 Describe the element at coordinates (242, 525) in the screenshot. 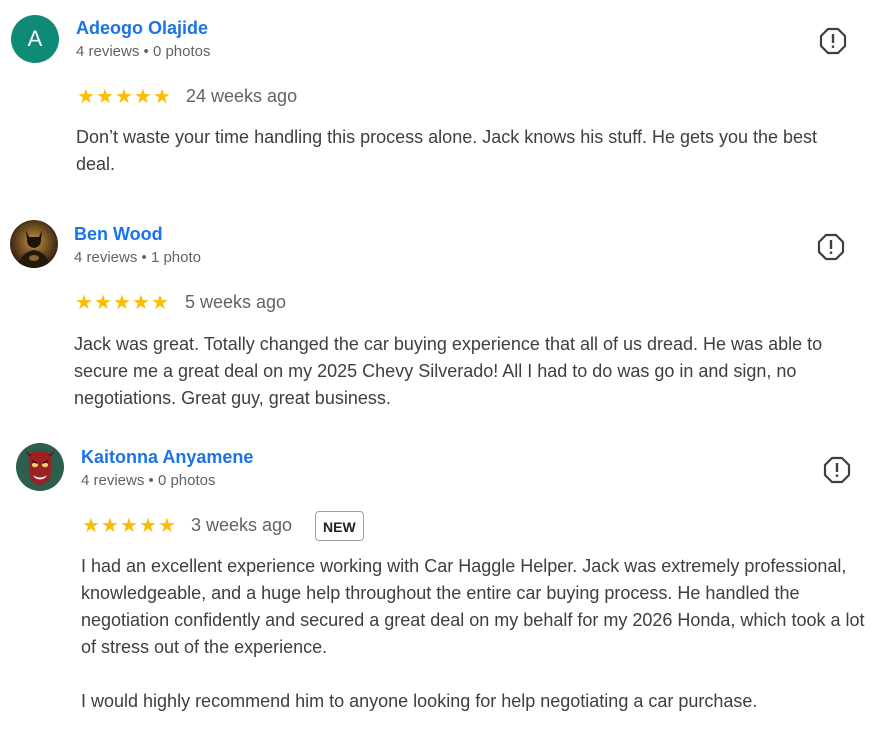

I see `review-date: 3 weeks ago` at that location.